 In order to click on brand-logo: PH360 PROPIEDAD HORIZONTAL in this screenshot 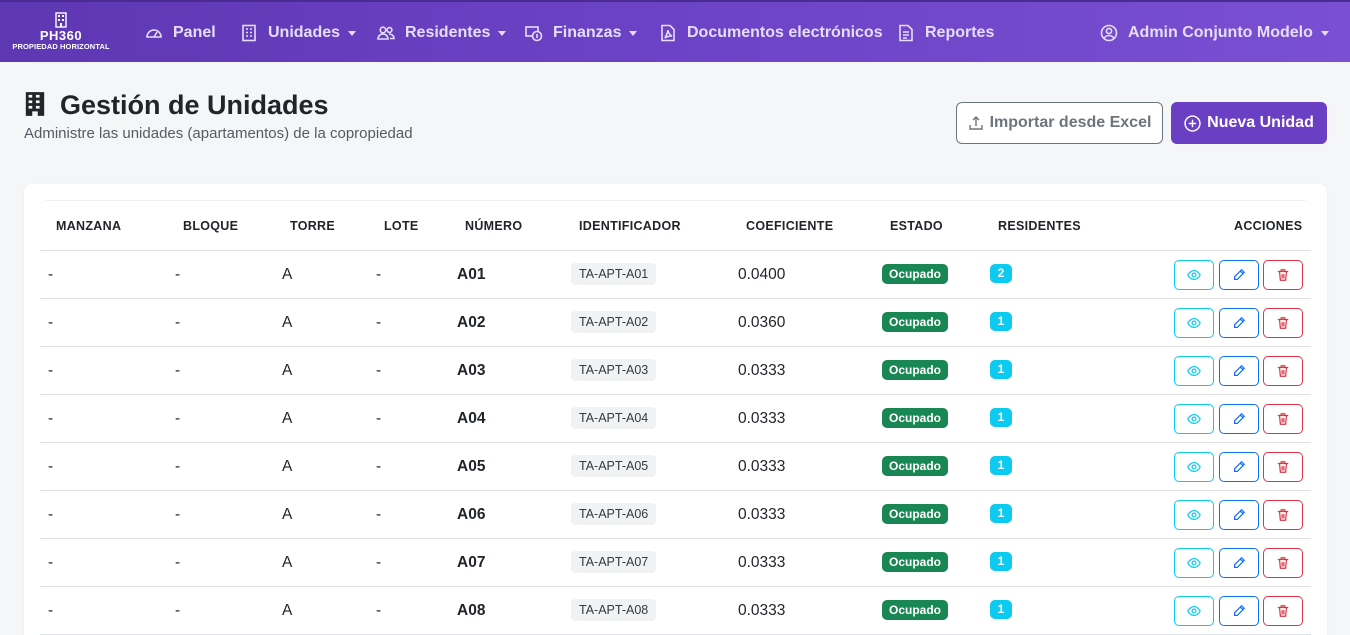, I will do `click(61, 33)`.